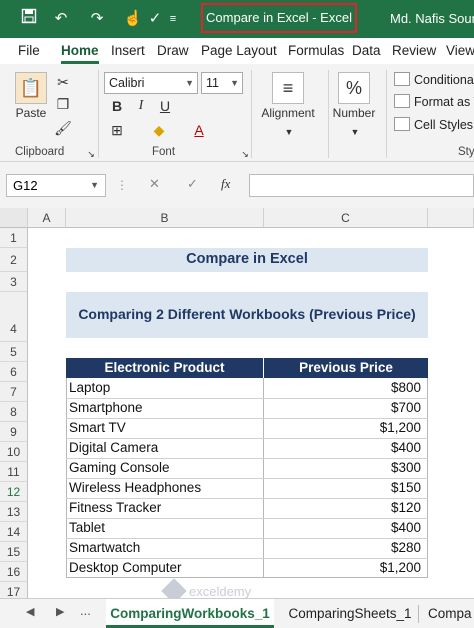 The height and width of the screenshot is (628, 474). What do you see at coordinates (444, 125) in the screenshot?
I see `cell-styles-label: Cell Styles` at bounding box center [444, 125].